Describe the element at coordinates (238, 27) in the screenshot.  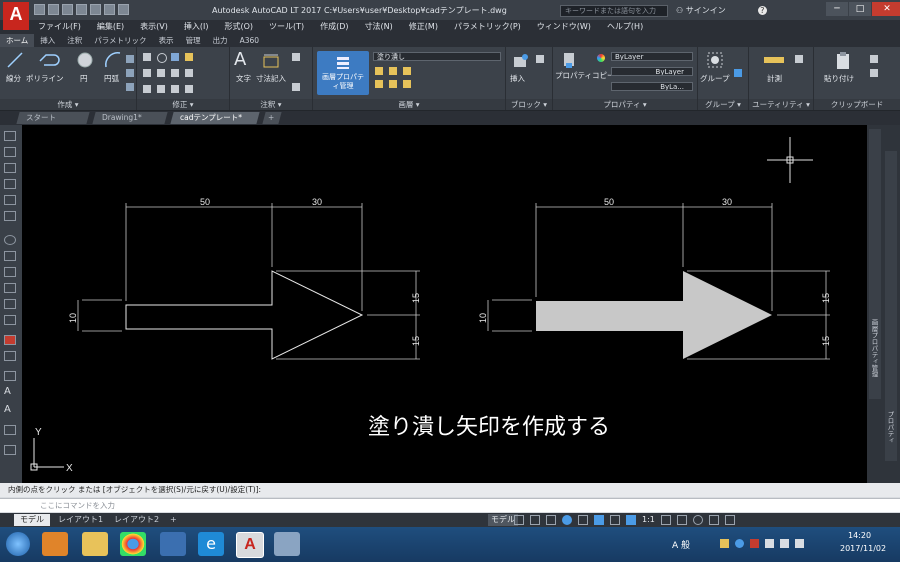
I see `menu-format: 形式(O)` at that location.